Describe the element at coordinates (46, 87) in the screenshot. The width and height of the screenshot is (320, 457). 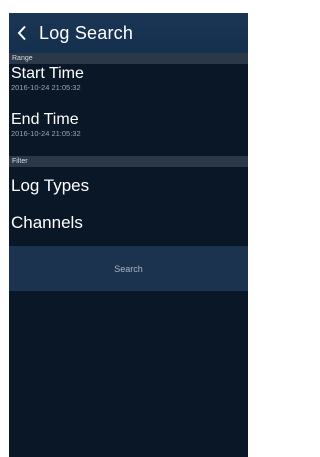
I see `start-time-value: 2016-10-24 21:05:32` at that location.